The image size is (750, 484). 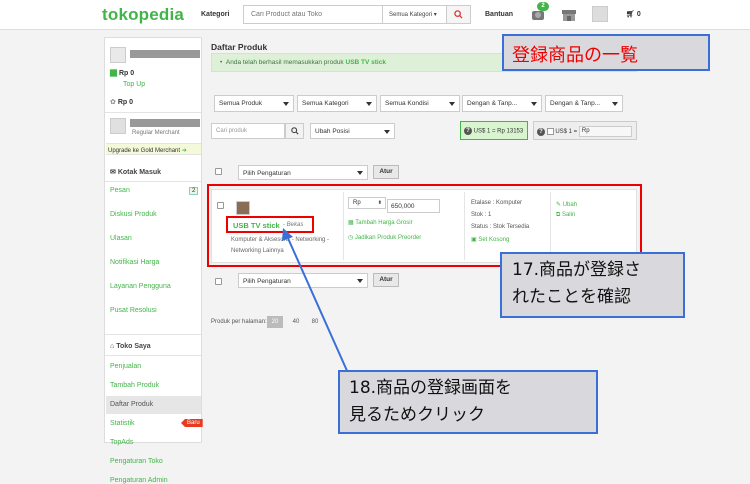 I want to click on sidebar-item-label: Pengaturan Admin, so click(x=139, y=480).